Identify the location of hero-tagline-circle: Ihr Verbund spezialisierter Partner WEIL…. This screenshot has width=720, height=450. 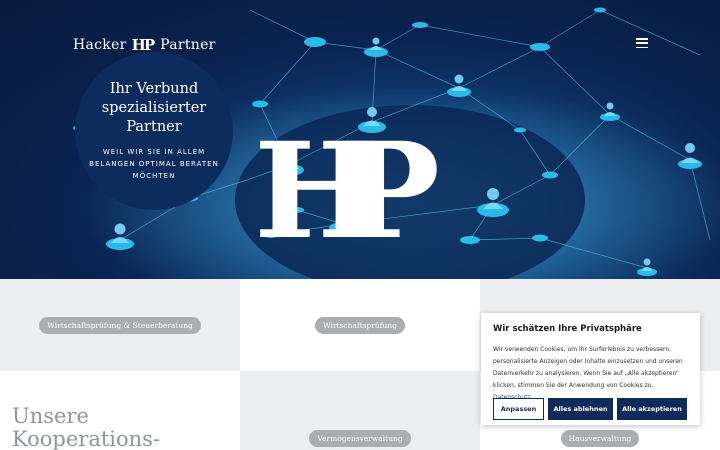
(154, 131).